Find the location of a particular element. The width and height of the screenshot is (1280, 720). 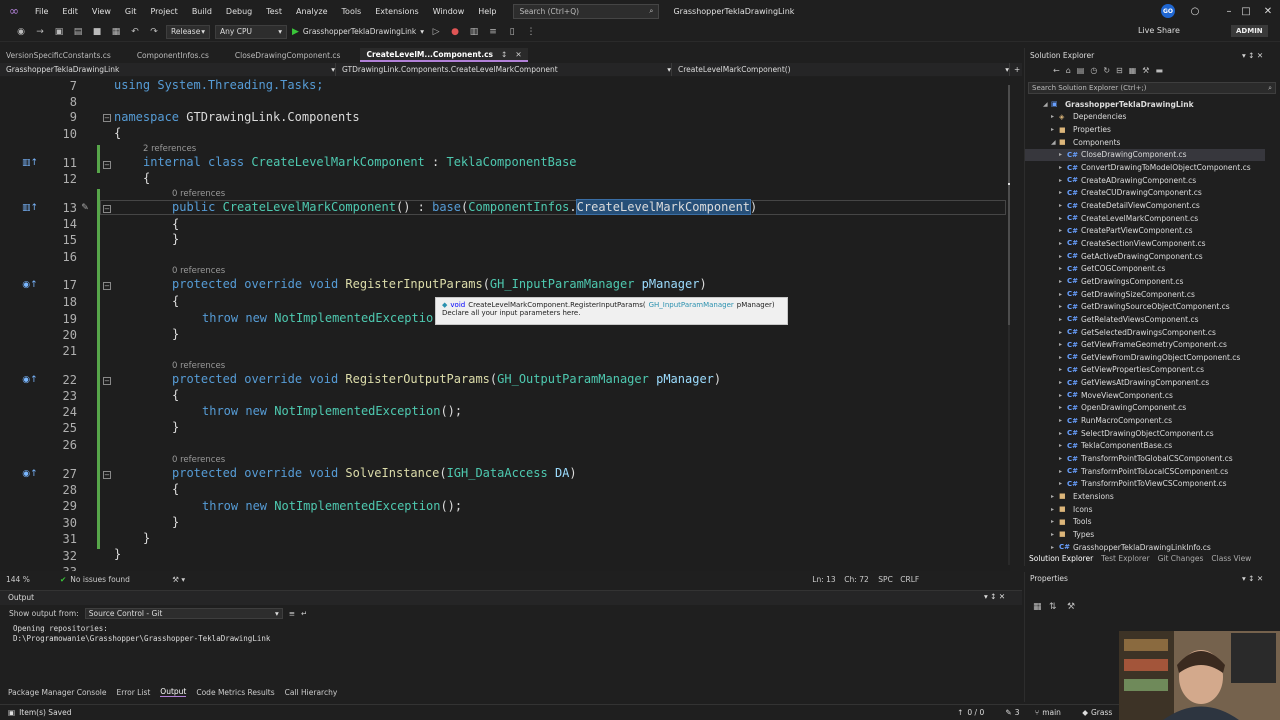

switch-views-icon: ▤ is located at coordinates (1081, 70).